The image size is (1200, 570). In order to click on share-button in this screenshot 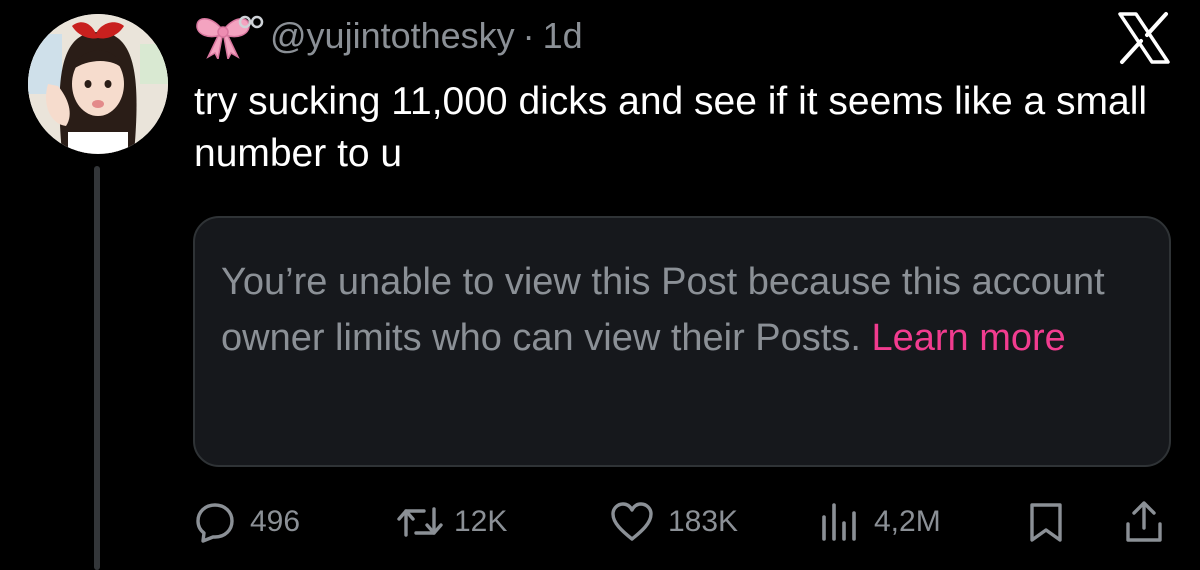, I will do `click(1144, 522)`.